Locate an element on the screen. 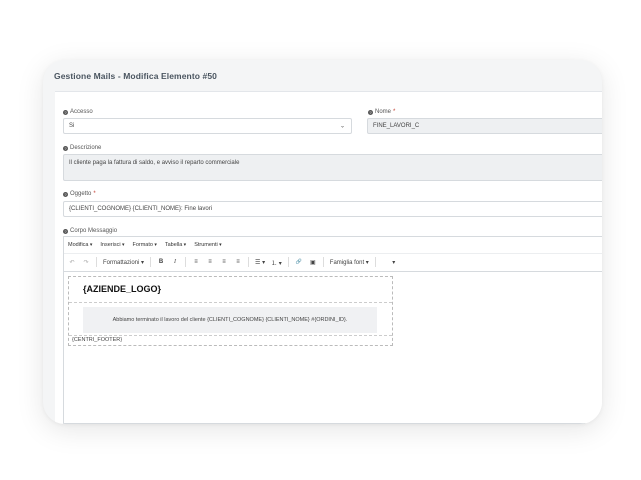 The width and height of the screenshot is (641, 480). logo-placeholder: {AZIENDE_LOGO} is located at coordinates (122, 289).